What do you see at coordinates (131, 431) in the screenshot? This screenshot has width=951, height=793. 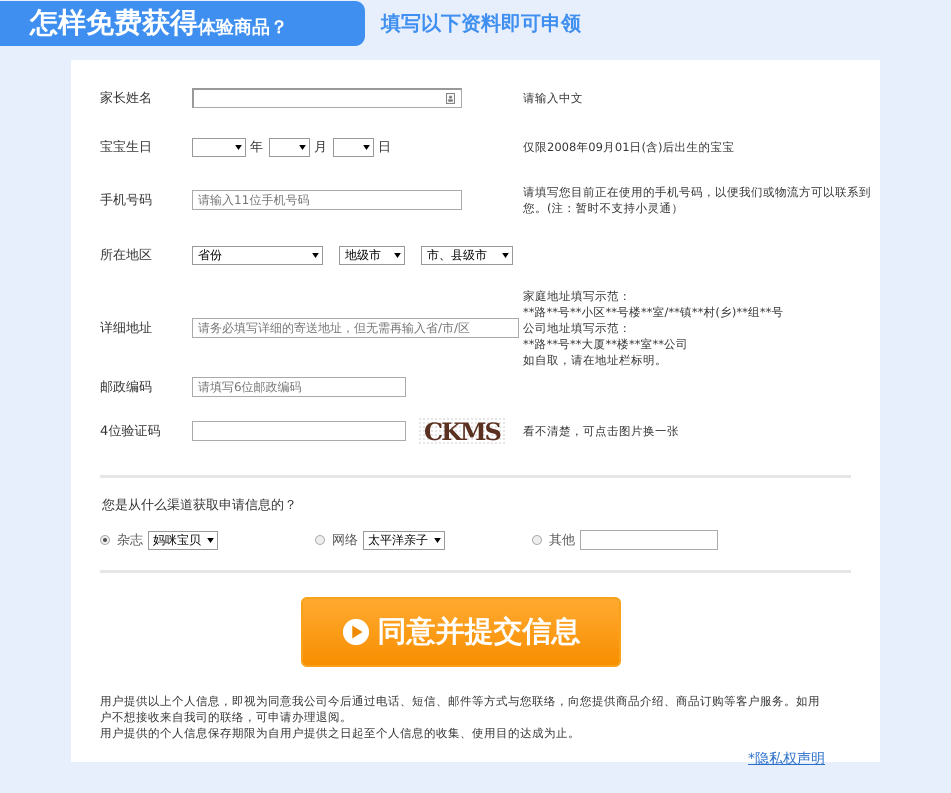 I see `field-label: 4位验证码` at bounding box center [131, 431].